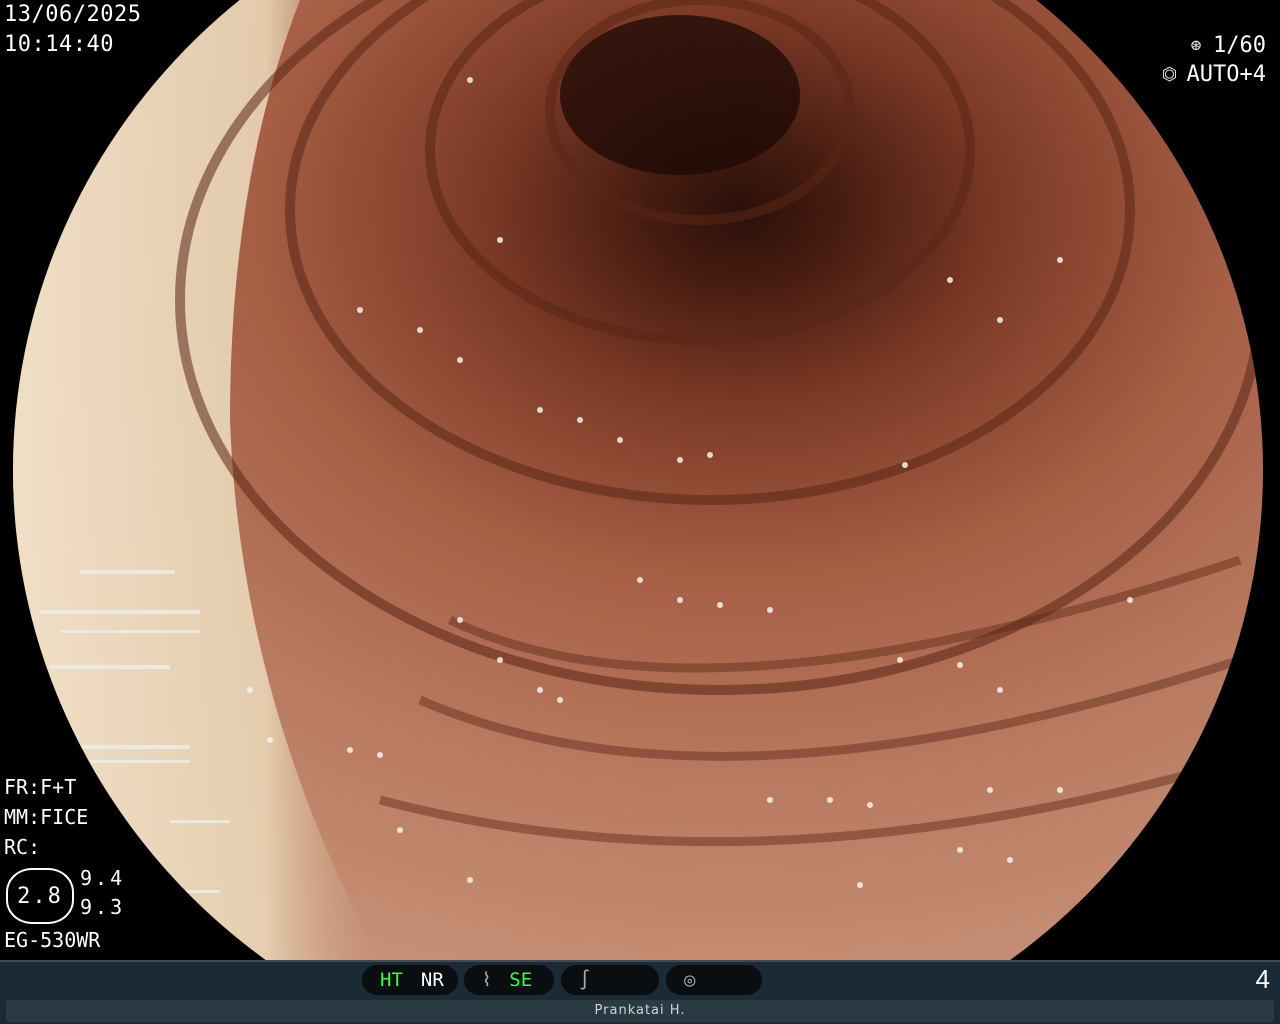  What do you see at coordinates (1196, 45) in the screenshot?
I see `shutter-icon: ⊛` at bounding box center [1196, 45].